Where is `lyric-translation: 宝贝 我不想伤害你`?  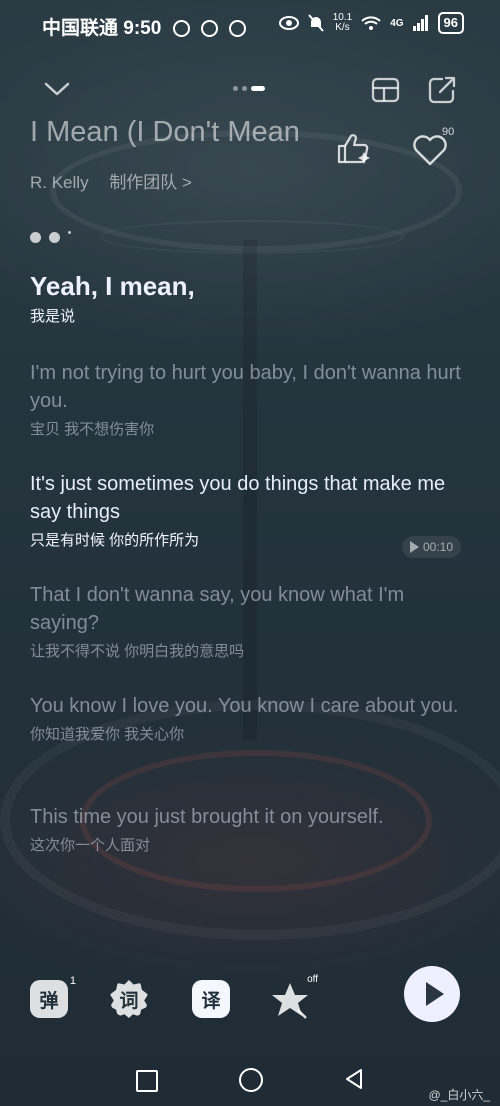 lyric-translation: 宝贝 我不想伤害你 is located at coordinates (92, 429).